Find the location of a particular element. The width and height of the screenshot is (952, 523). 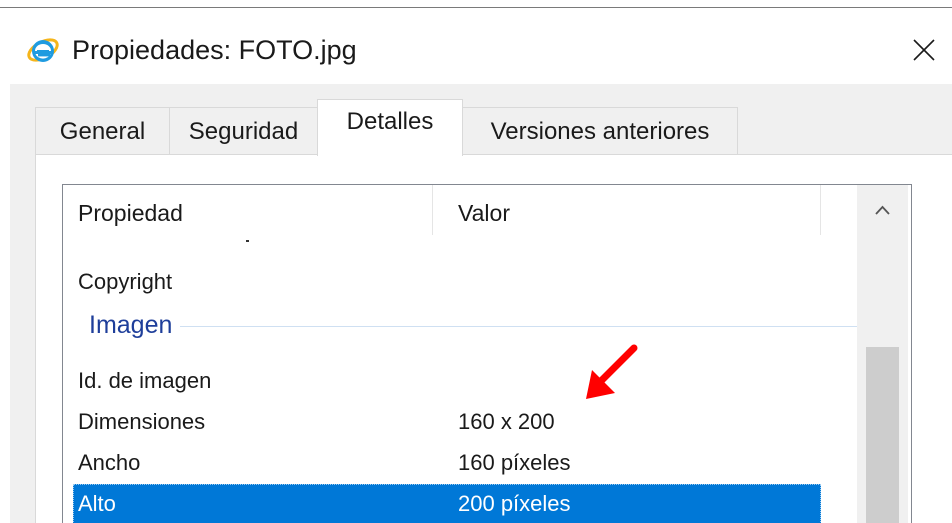

scroll-thumb is located at coordinates (882, 435).